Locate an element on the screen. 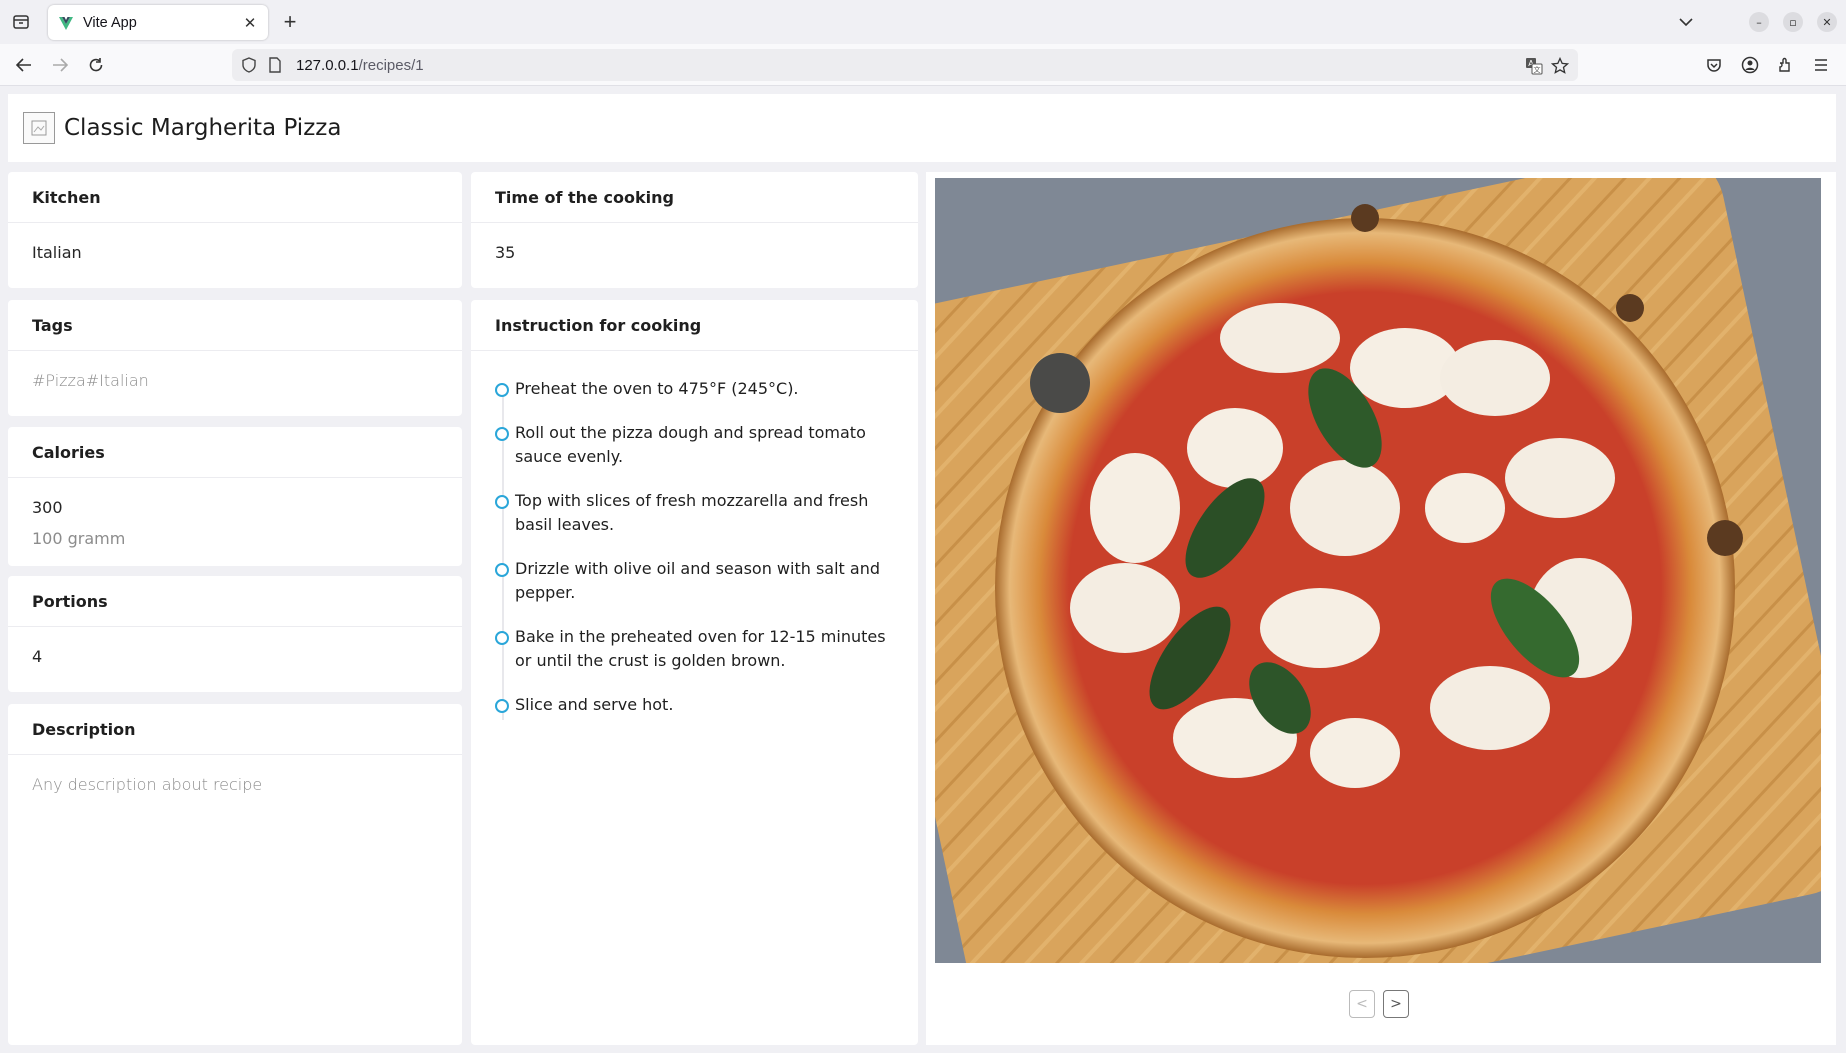 The height and width of the screenshot is (1053, 1846). forward-icon is located at coordinates (60, 65).